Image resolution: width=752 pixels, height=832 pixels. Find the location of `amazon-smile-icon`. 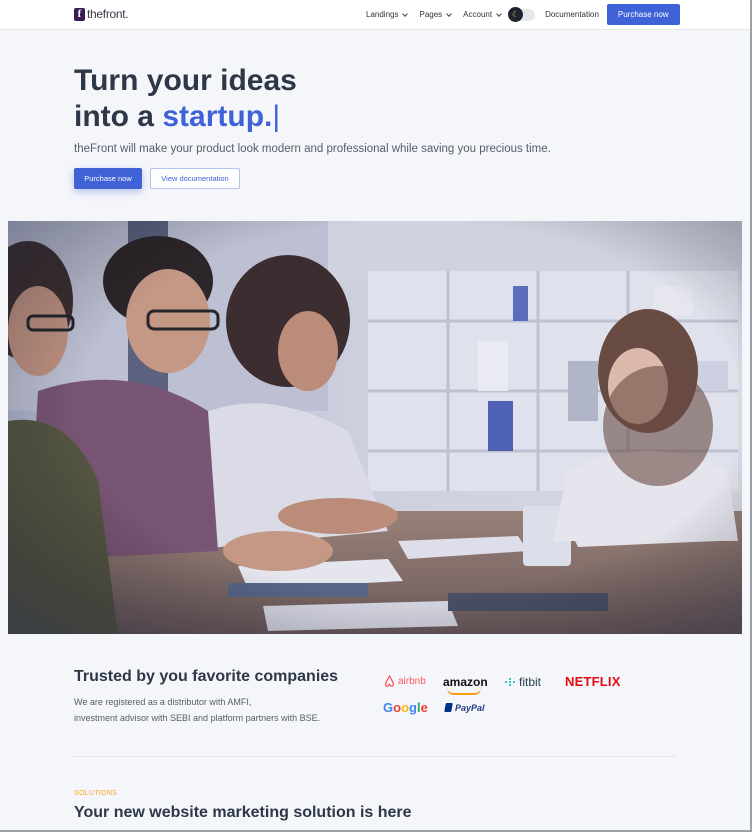

amazon-smile-icon is located at coordinates (464, 691).